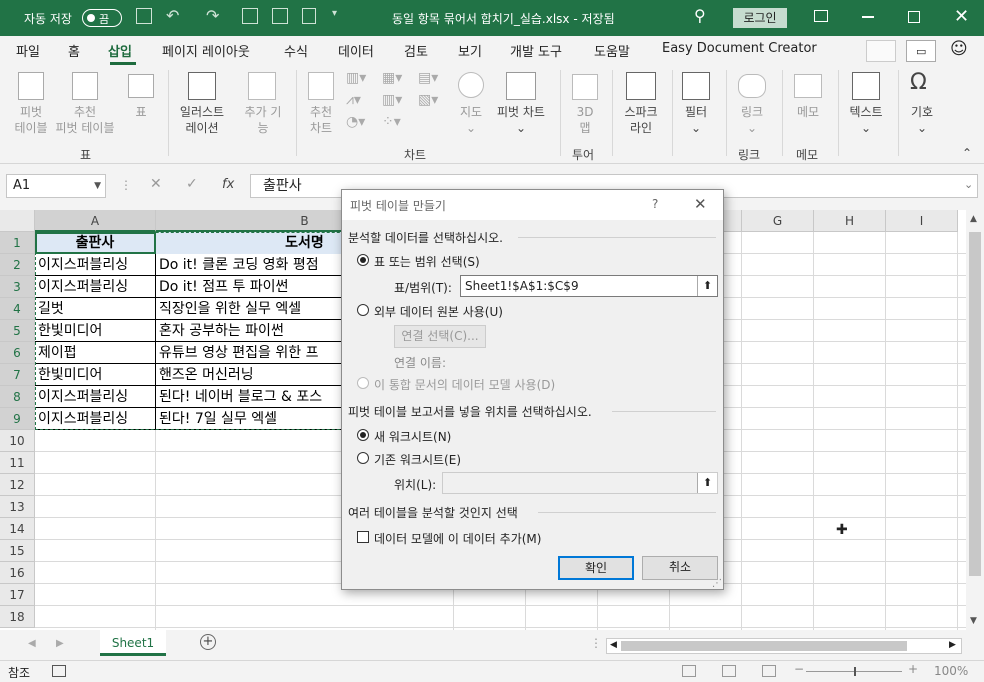  I want to click on link-button: 링크 ⌄, so click(752, 120).